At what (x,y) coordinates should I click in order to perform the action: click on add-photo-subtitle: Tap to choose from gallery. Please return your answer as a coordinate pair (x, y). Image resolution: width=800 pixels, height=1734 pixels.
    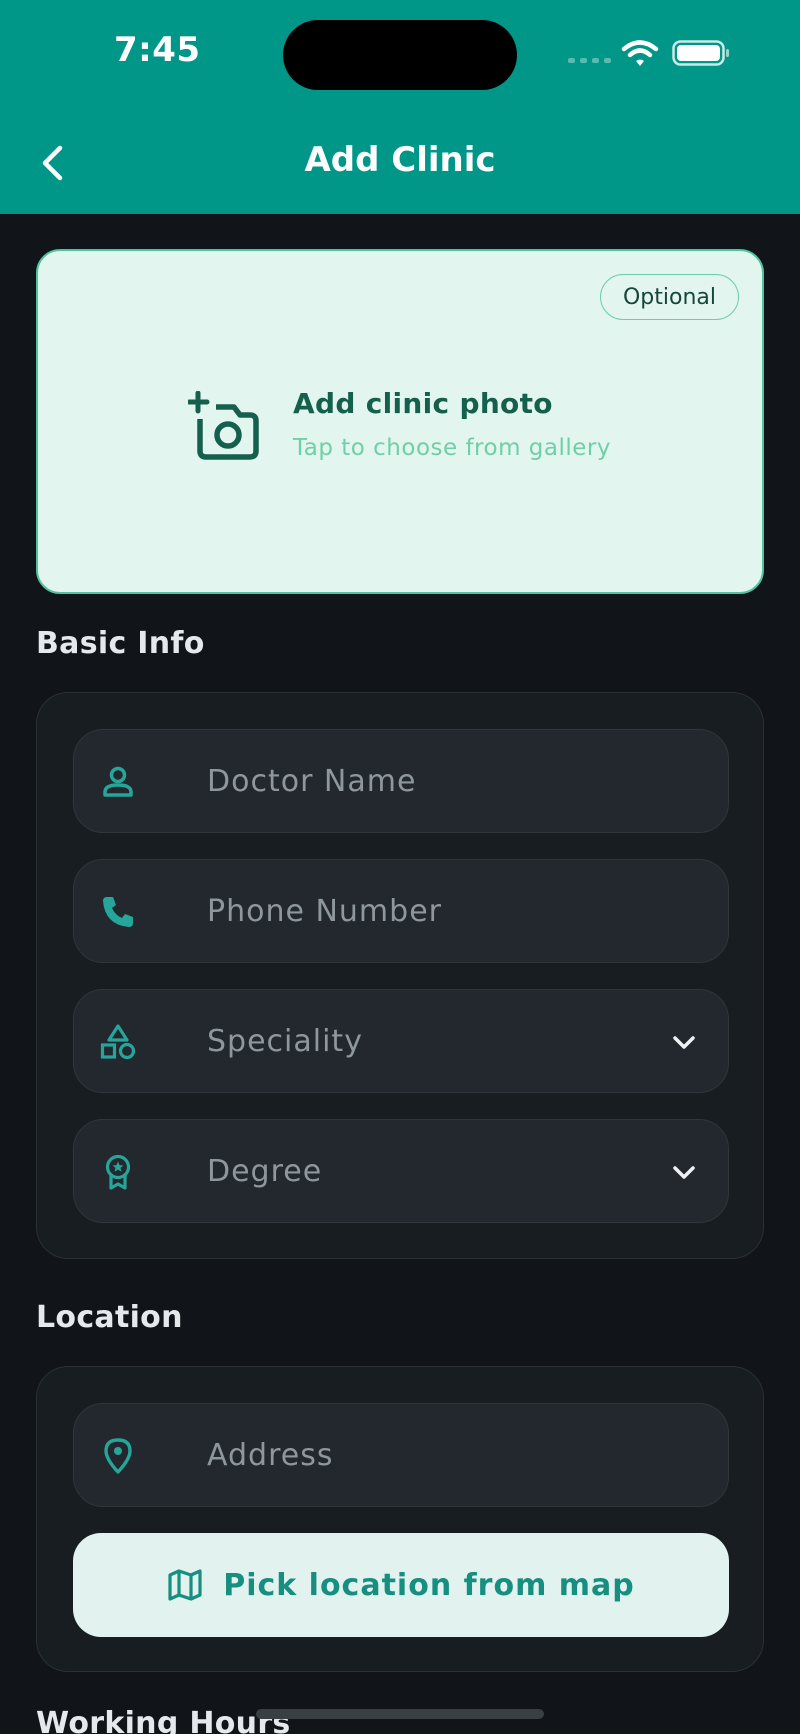
    Looking at the image, I should click on (452, 448).